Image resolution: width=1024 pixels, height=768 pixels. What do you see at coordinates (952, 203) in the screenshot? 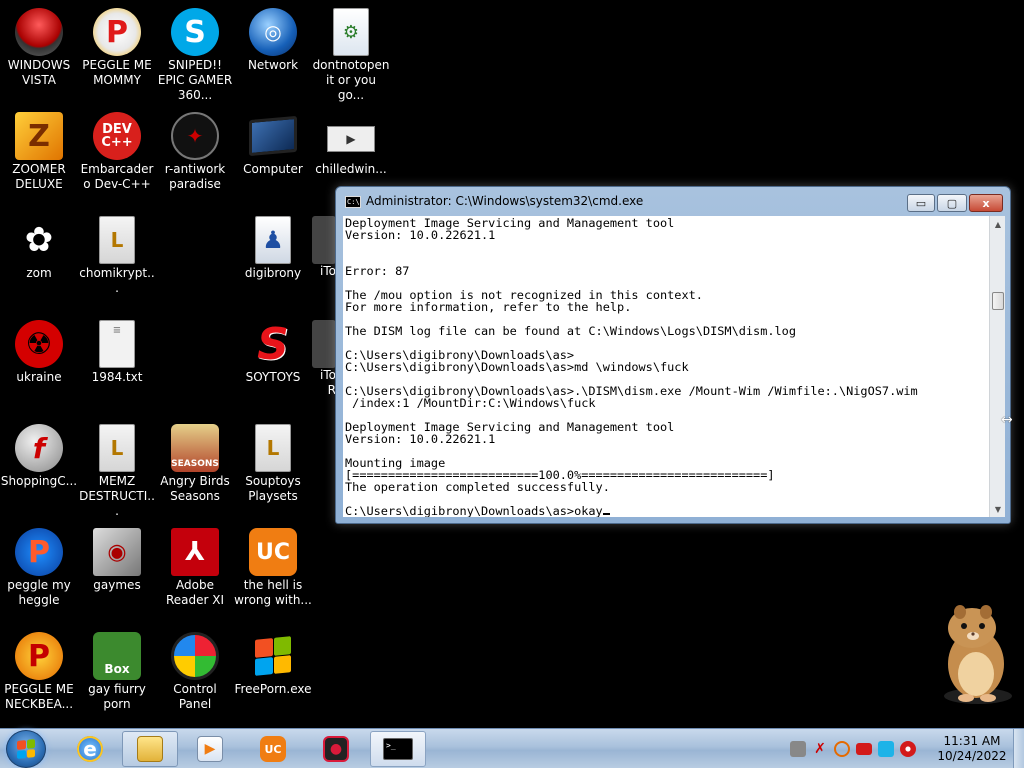
I see `maximize-button: ▢` at bounding box center [952, 203].